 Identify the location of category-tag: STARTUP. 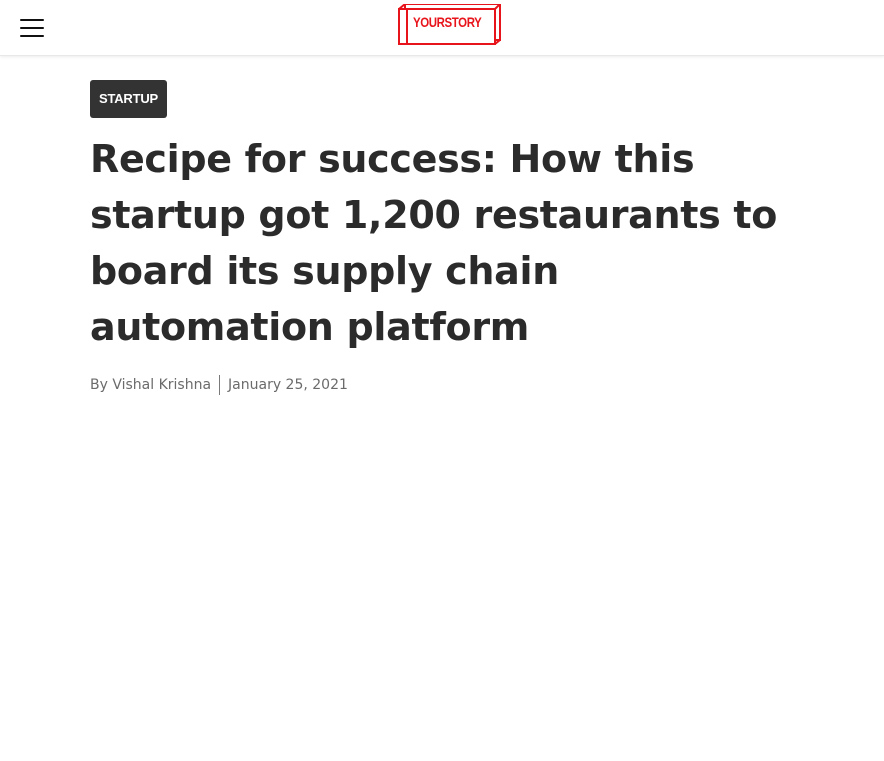
(129, 99).